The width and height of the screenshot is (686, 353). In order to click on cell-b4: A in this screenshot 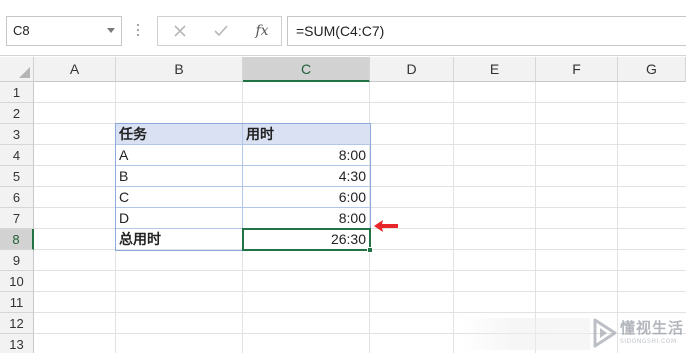, I will do `click(179, 155)`.